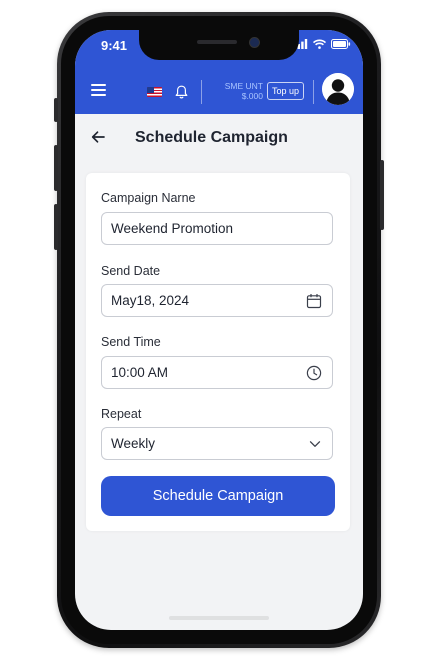  I want to click on schedule-campaign-button: Schedule Campaign, so click(218, 496).